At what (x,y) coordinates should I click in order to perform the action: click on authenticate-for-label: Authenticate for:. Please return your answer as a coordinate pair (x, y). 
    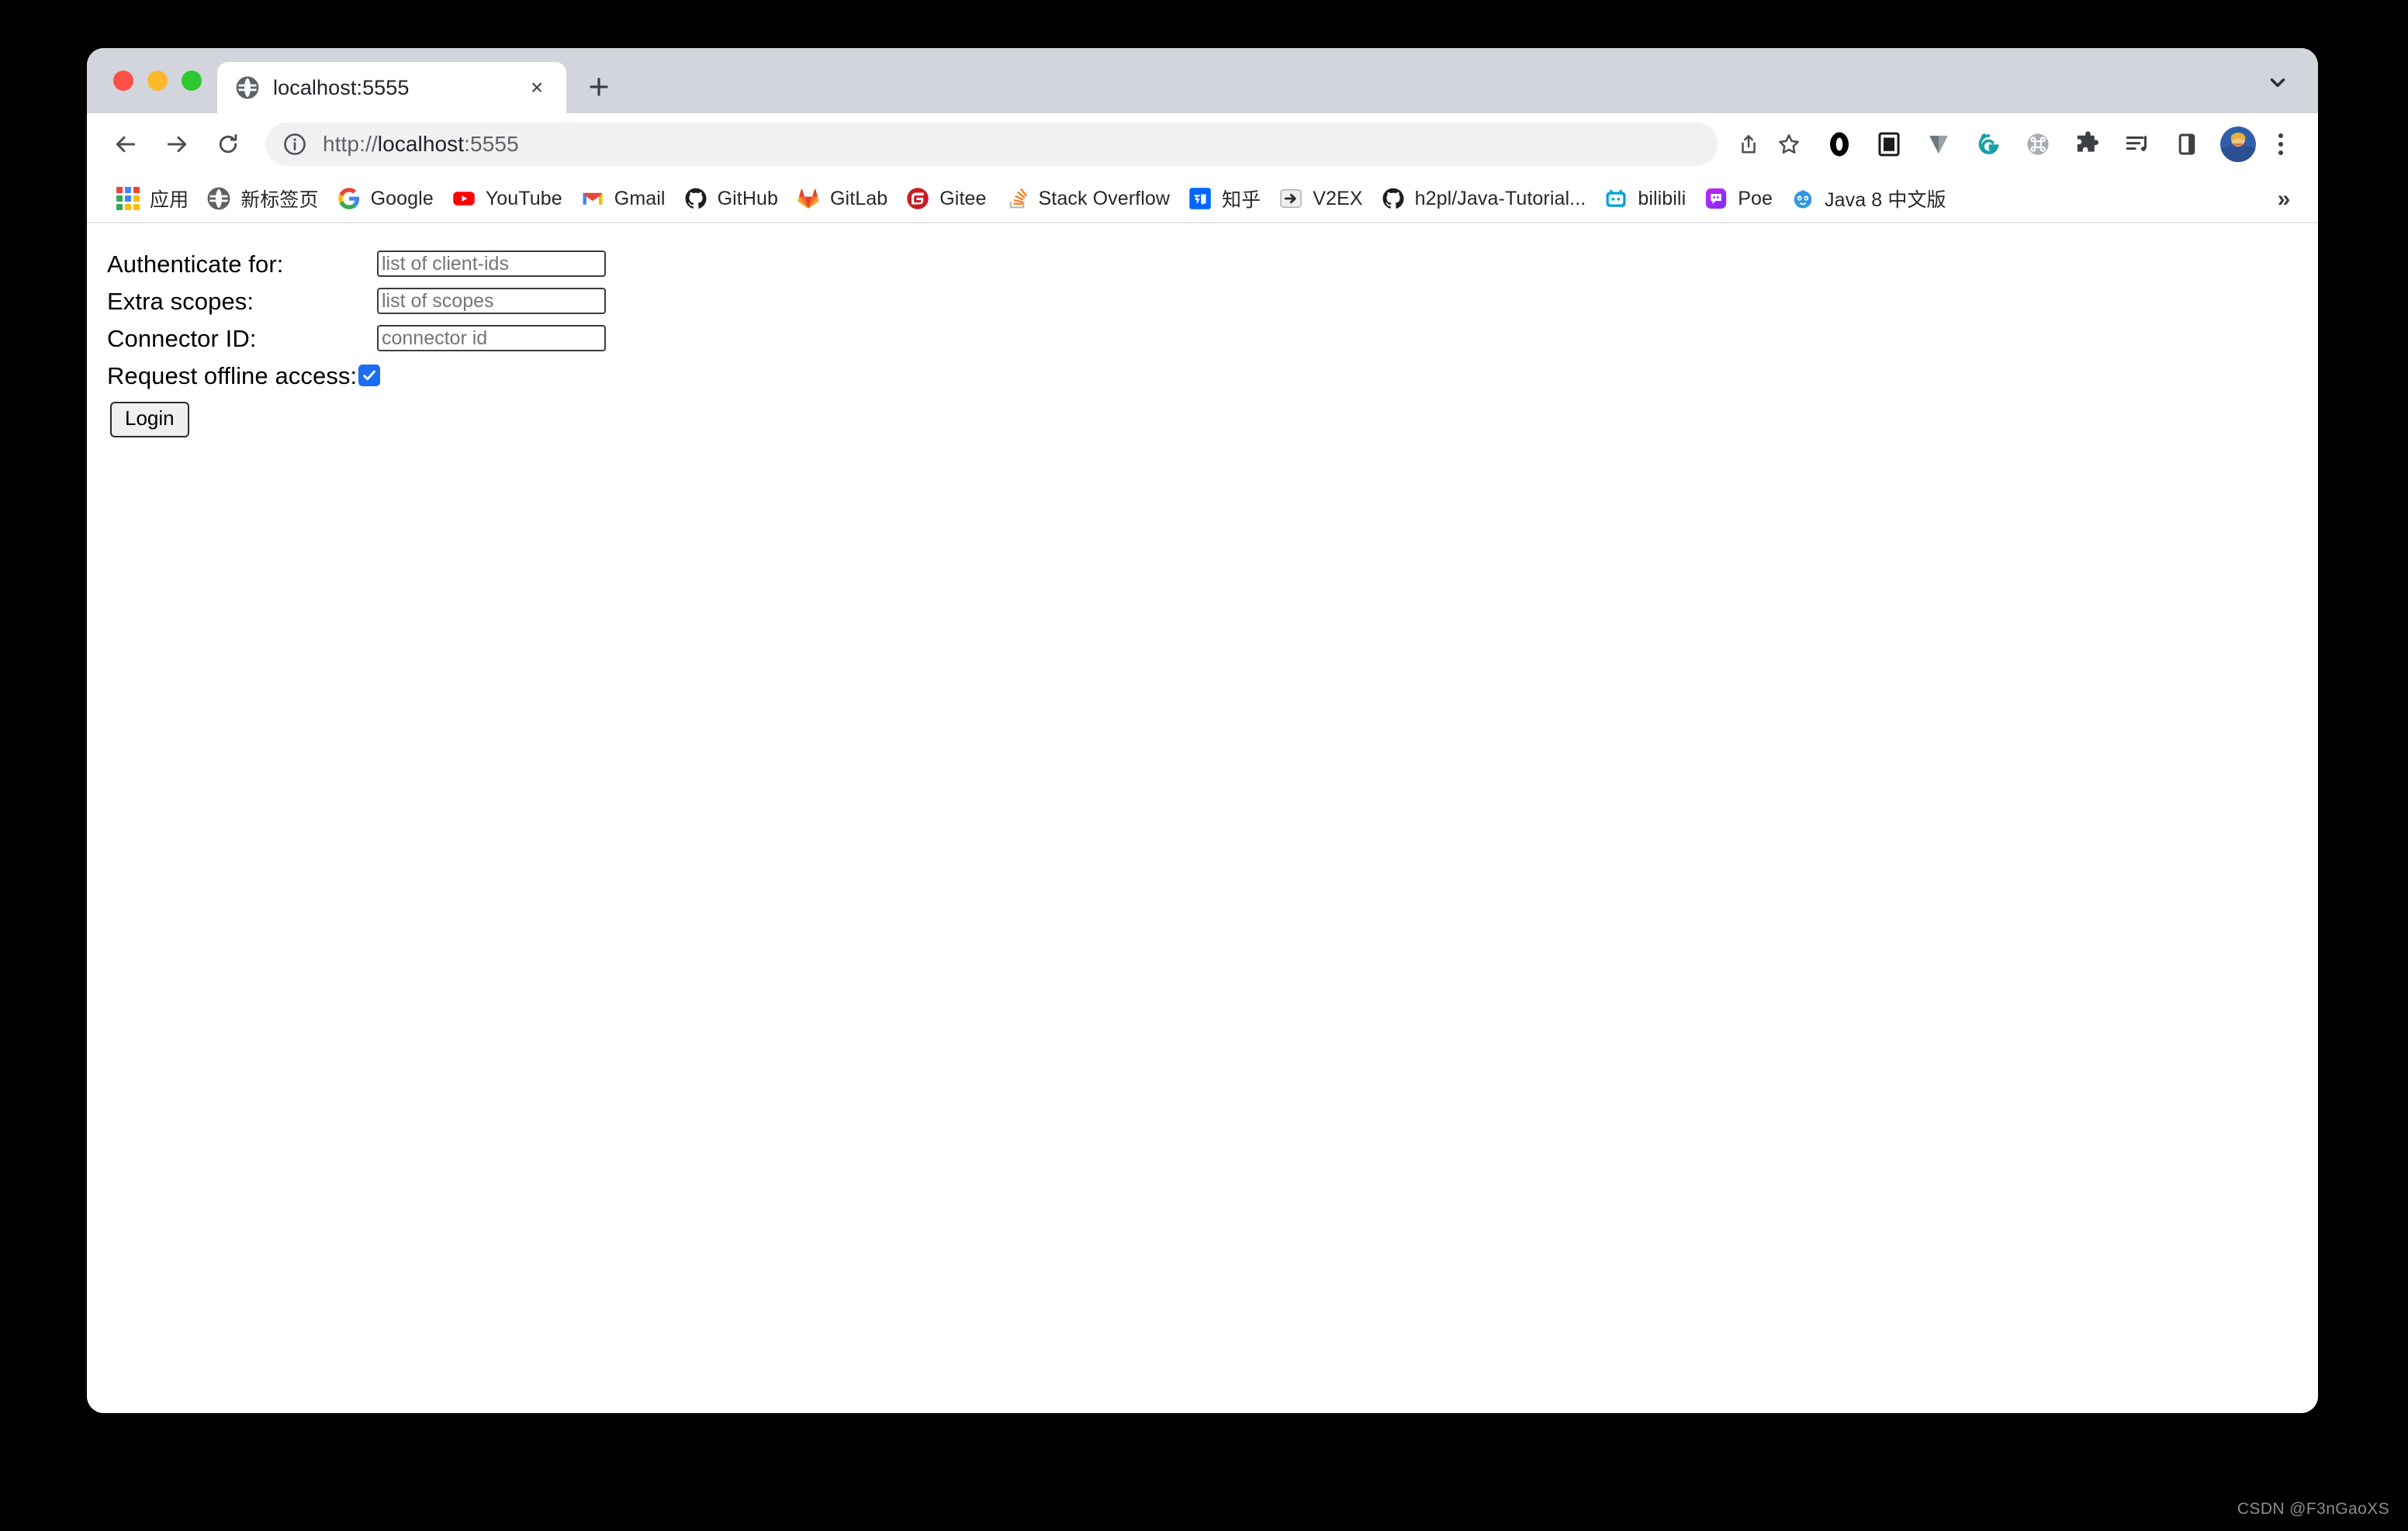
    Looking at the image, I should click on (195, 264).